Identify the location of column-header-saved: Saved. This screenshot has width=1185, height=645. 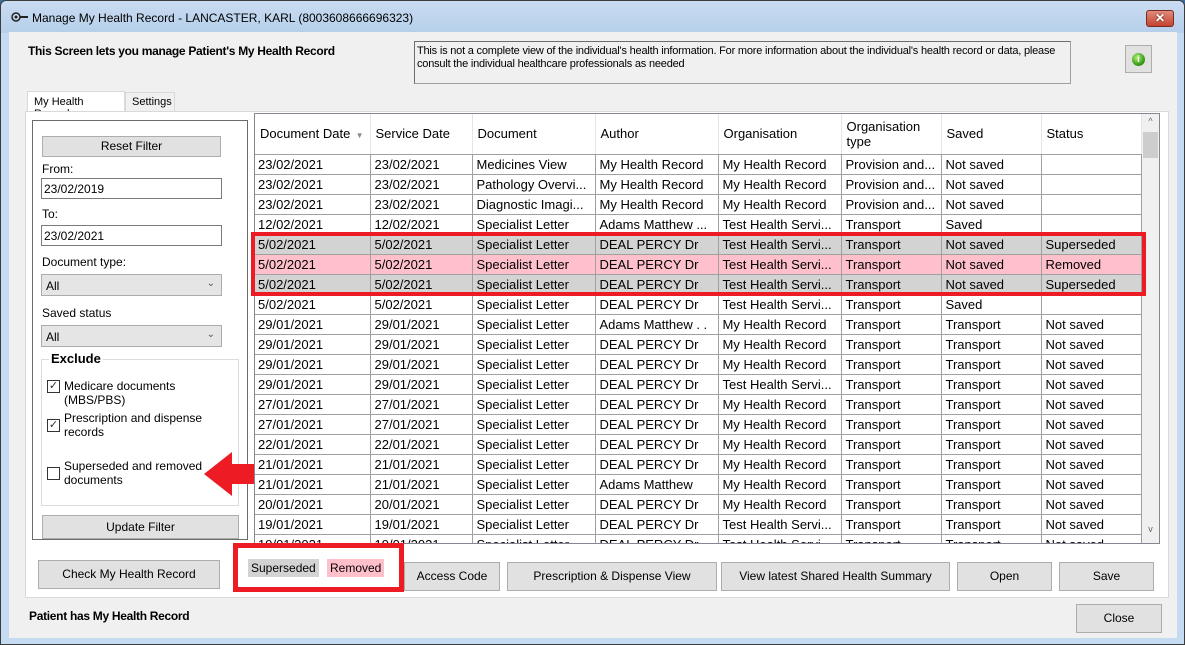
(991, 134).